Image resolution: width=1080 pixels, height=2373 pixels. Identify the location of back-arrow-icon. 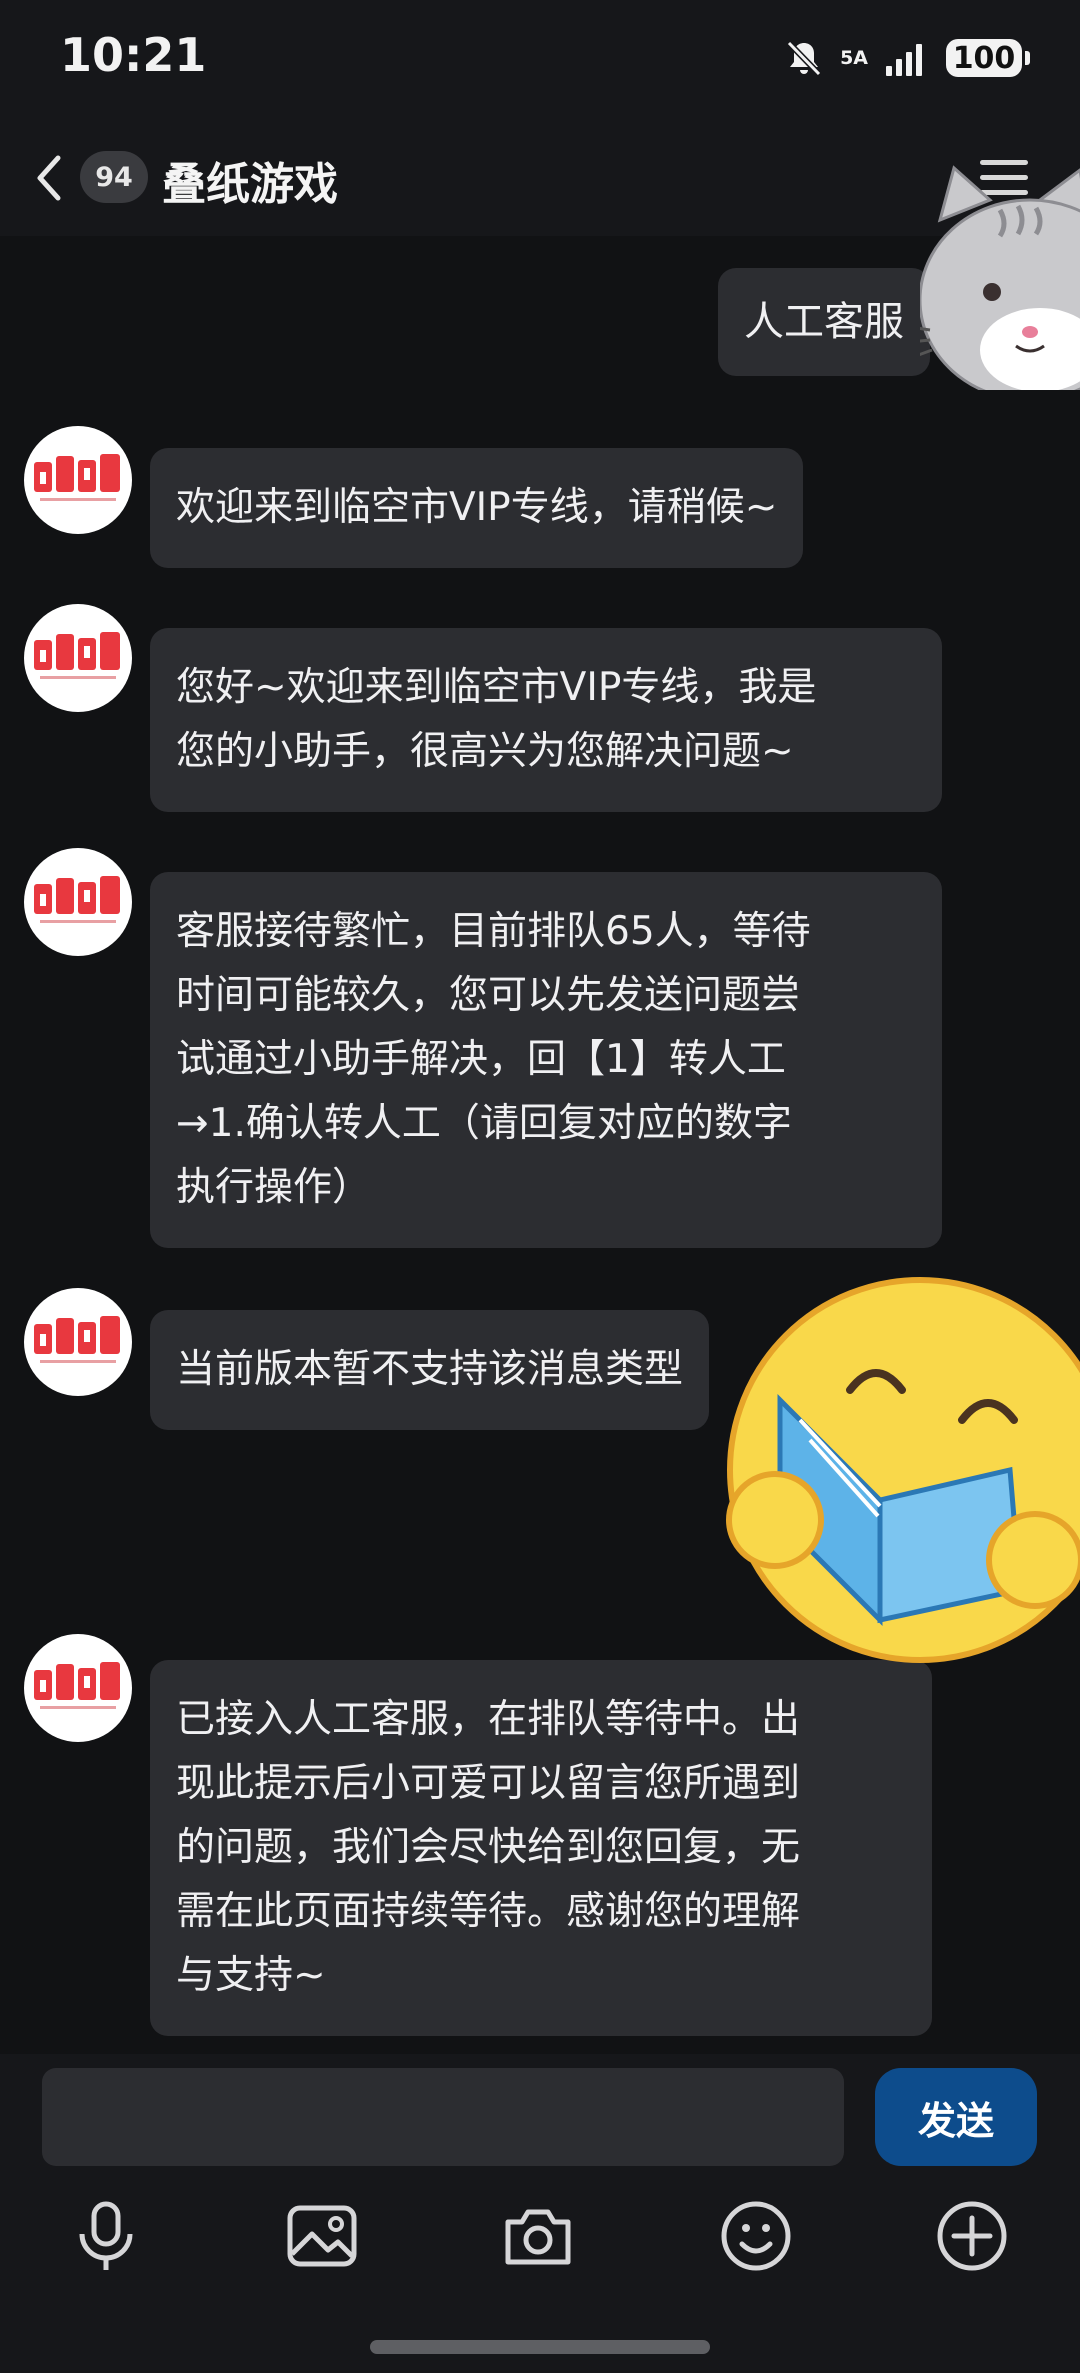
(50, 178).